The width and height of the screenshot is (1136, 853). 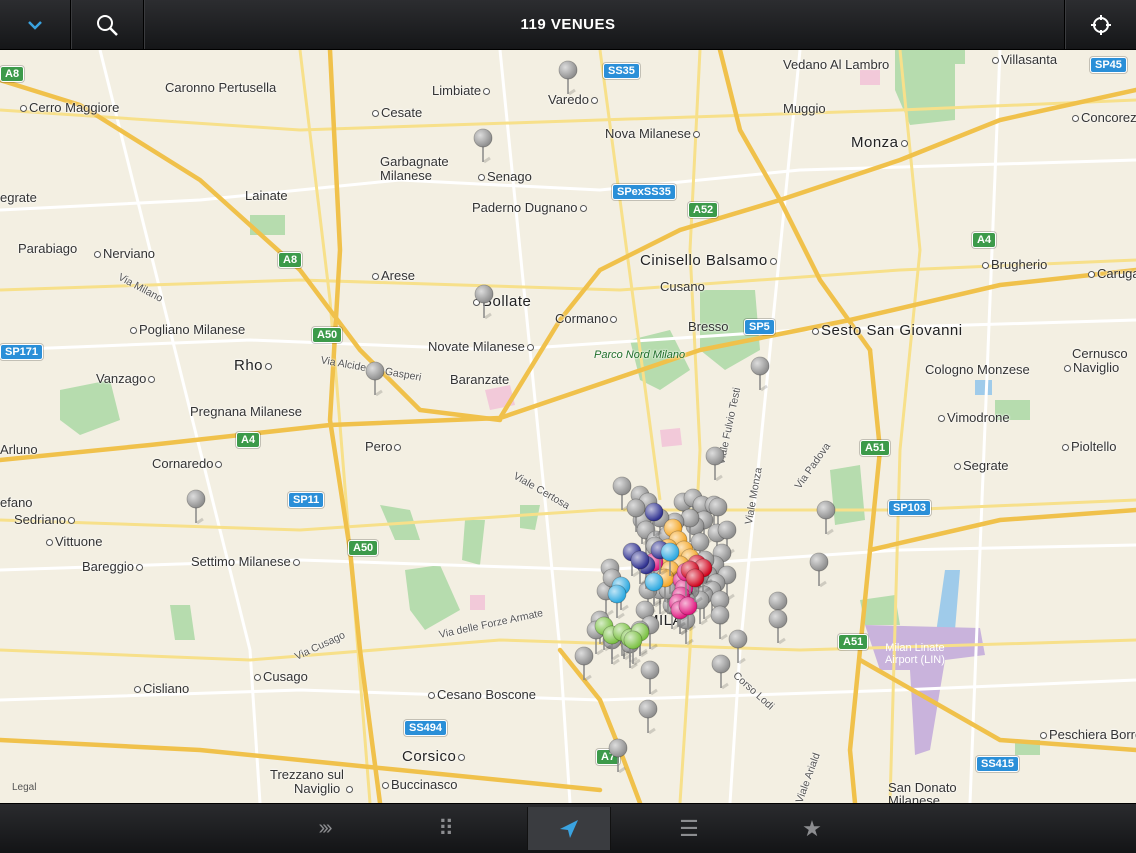 I want to click on chevron-down-icon, so click(x=35, y=25).